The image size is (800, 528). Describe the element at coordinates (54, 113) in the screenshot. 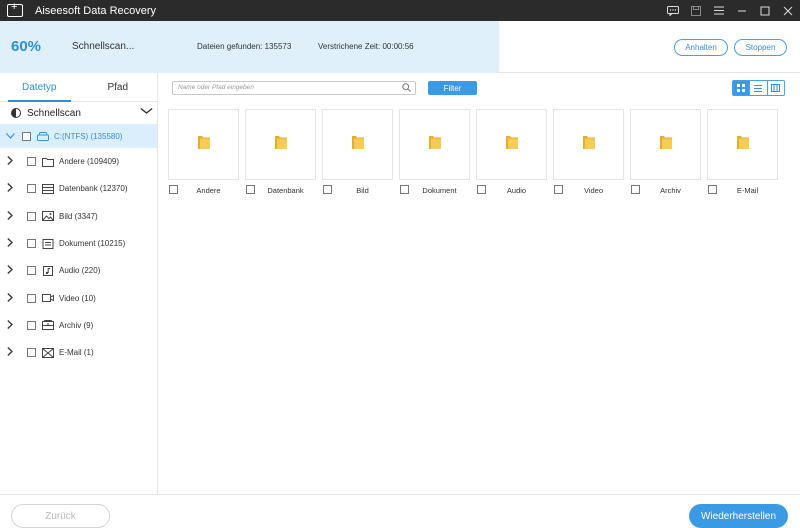

I see `scan-mode-label: Schnellscan` at that location.